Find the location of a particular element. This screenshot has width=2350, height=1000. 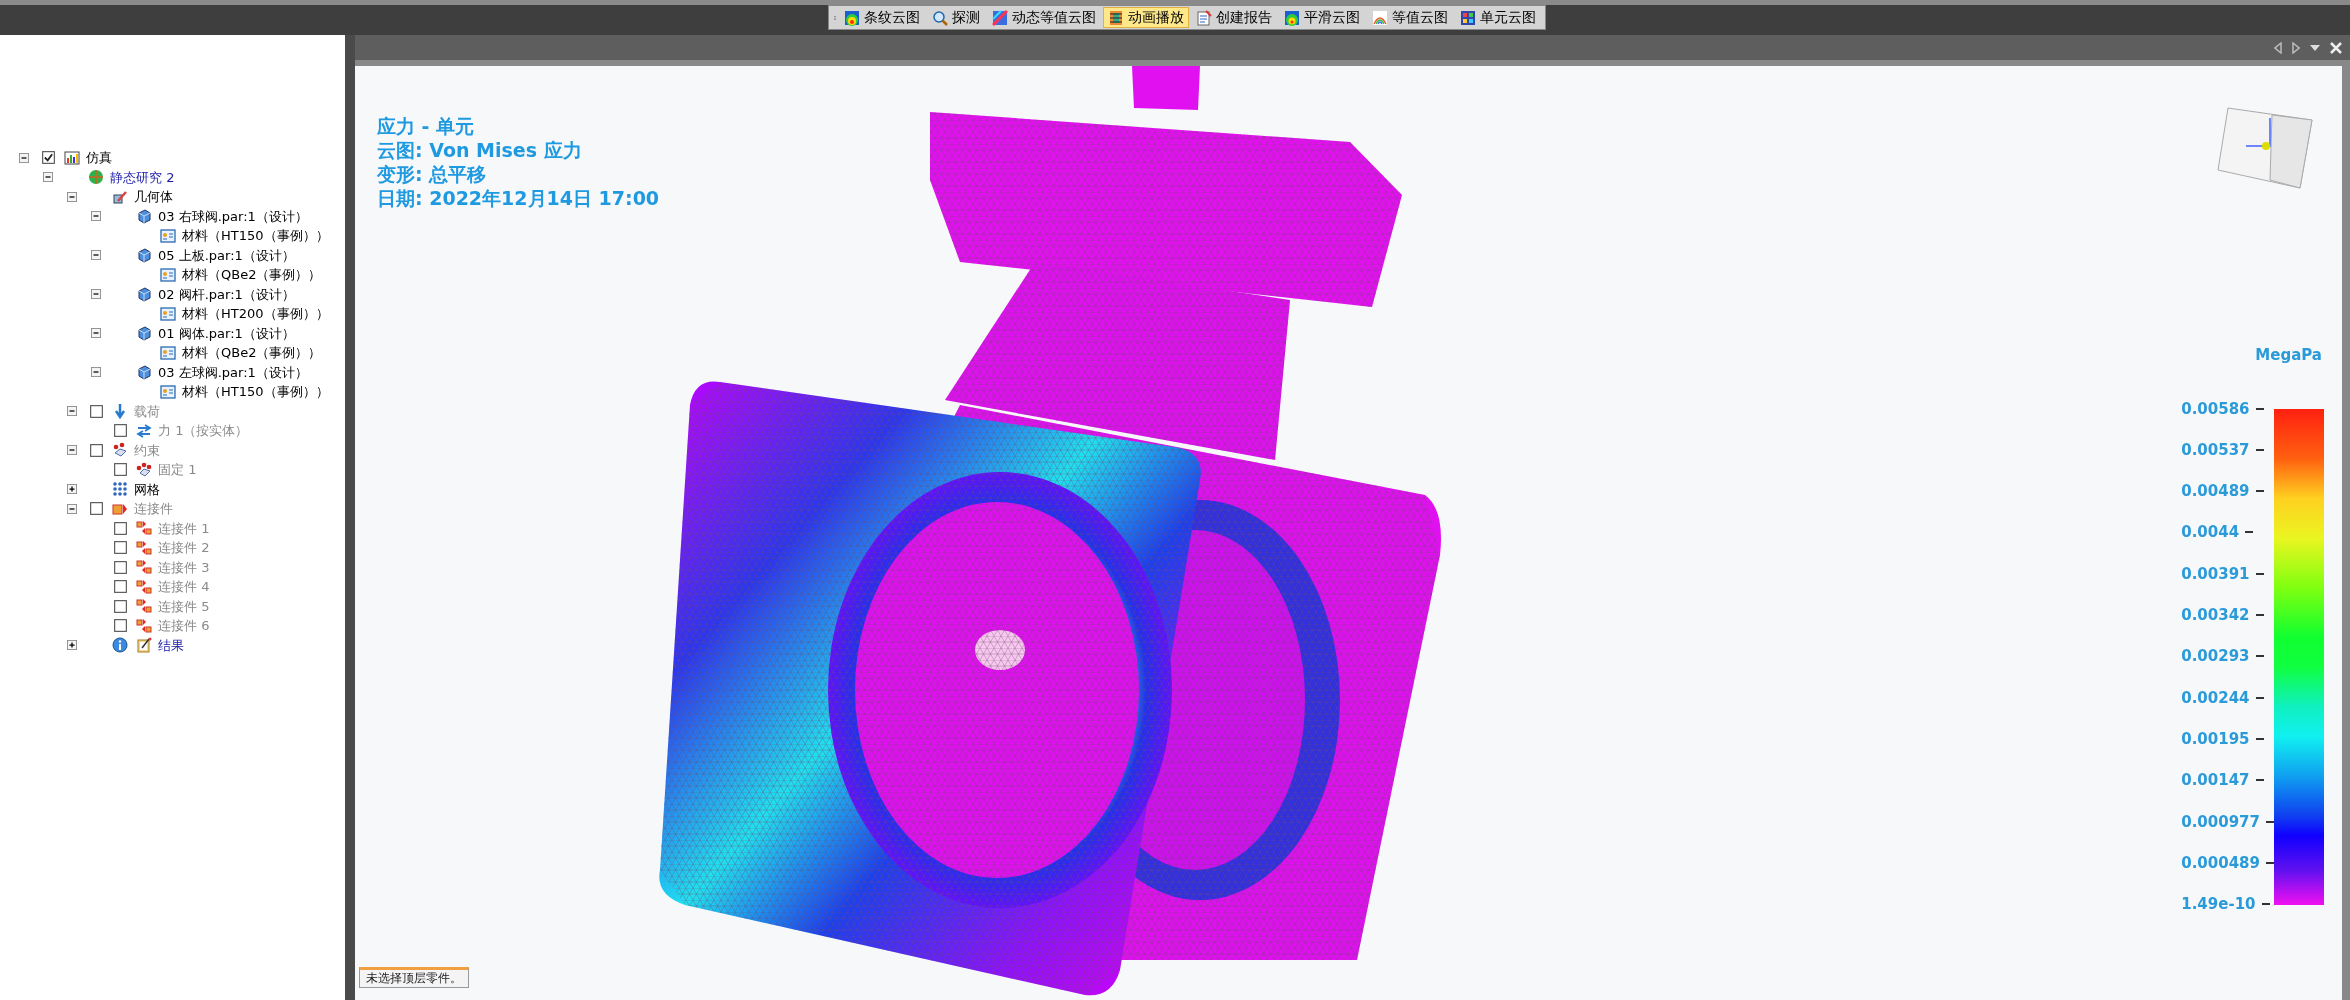

toolbar-button: 平滑云图 is located at coordinates (1322, 17).